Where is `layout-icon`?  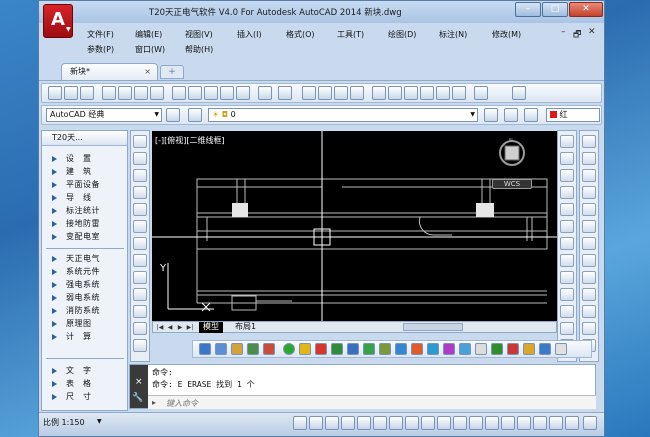
layout-icon is located at coordinates (524, 423).